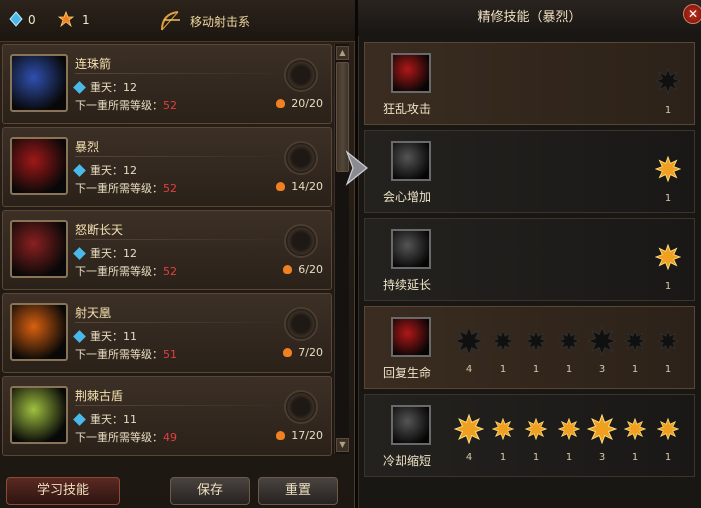 This screenshot has width=701, height=508. What do you see at coordinates (170, 21) in the screenshot?
I see `bow-icon` at bounding box center [170, 21].